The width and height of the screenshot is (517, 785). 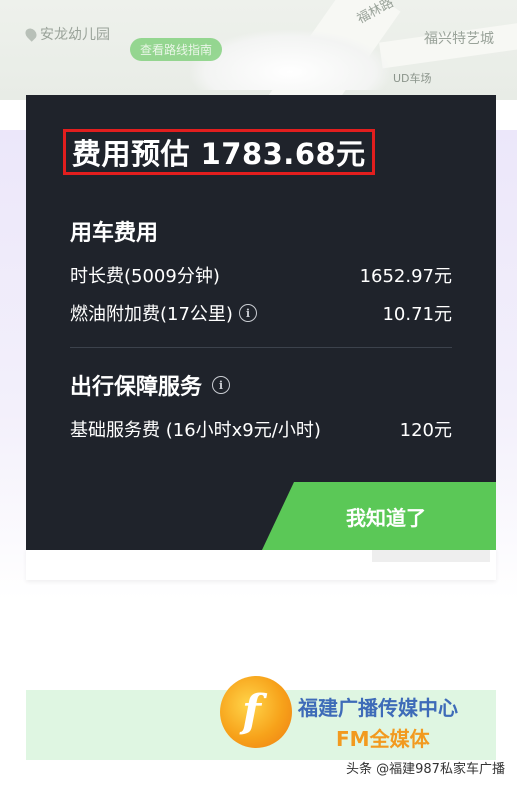 I want to click on watermark-media-name: FM全媒体, so click(x=383, y=739).